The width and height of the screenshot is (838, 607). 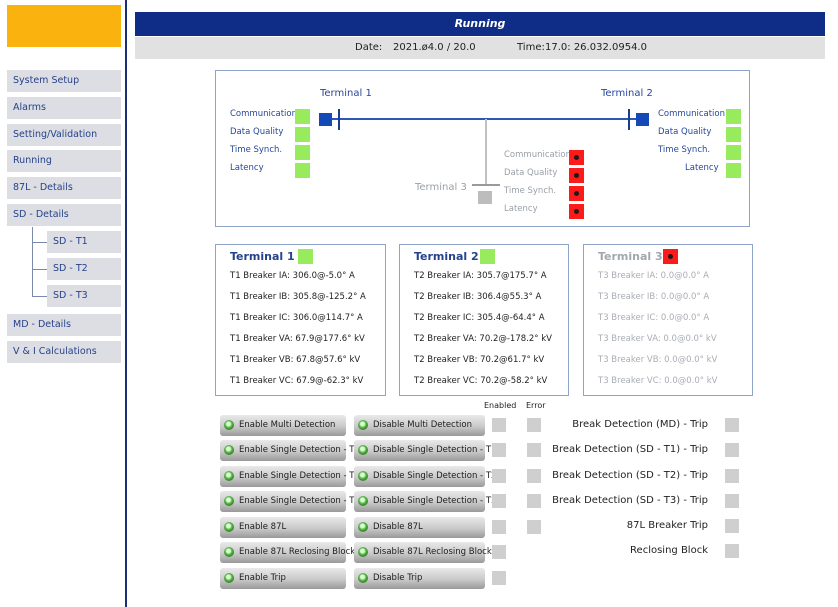 I want to click on sidebar-item-md-details: MD - Details, so click(x=64, y=325).